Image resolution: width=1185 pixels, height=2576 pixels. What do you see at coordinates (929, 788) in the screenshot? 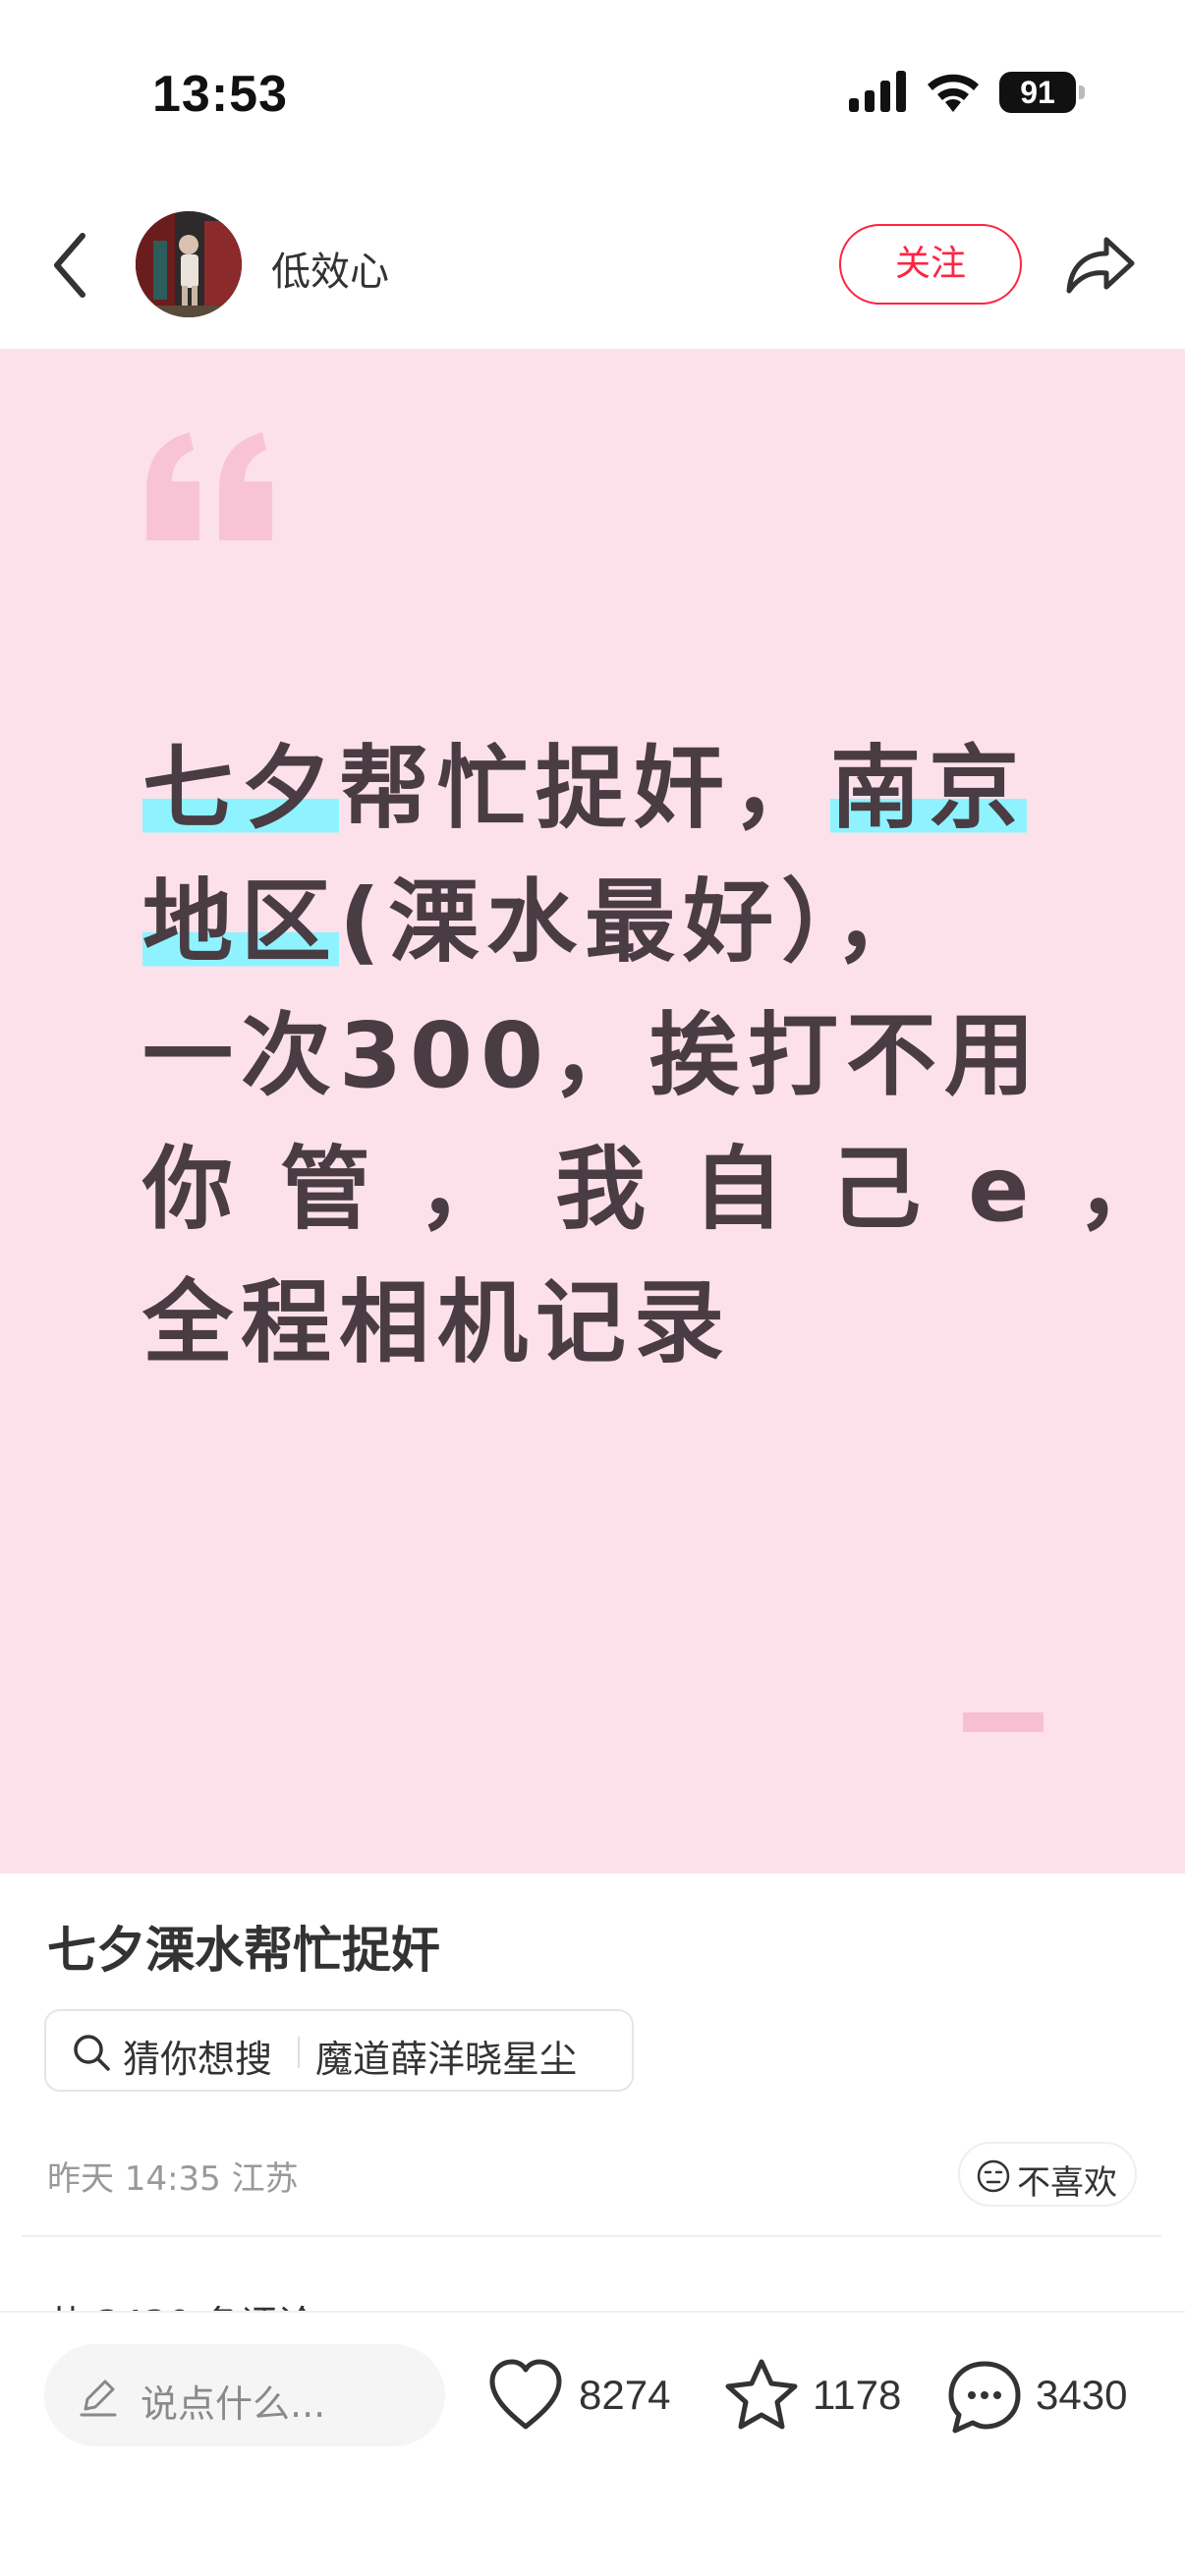
I see `card-highlight: 南京` at bounding box center [929, 788].